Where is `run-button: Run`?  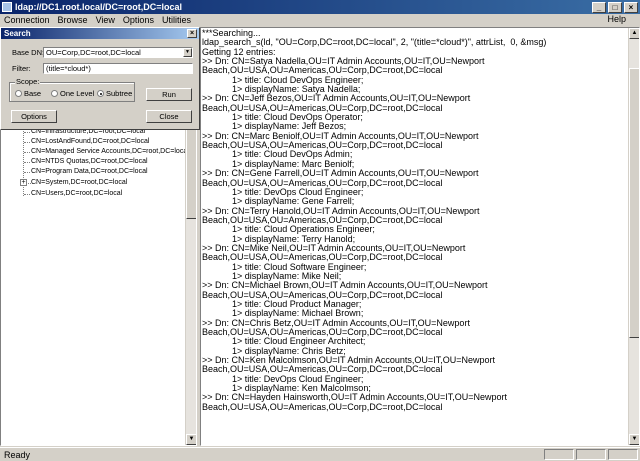 run-button: Run is located at coordinates (169, 94).